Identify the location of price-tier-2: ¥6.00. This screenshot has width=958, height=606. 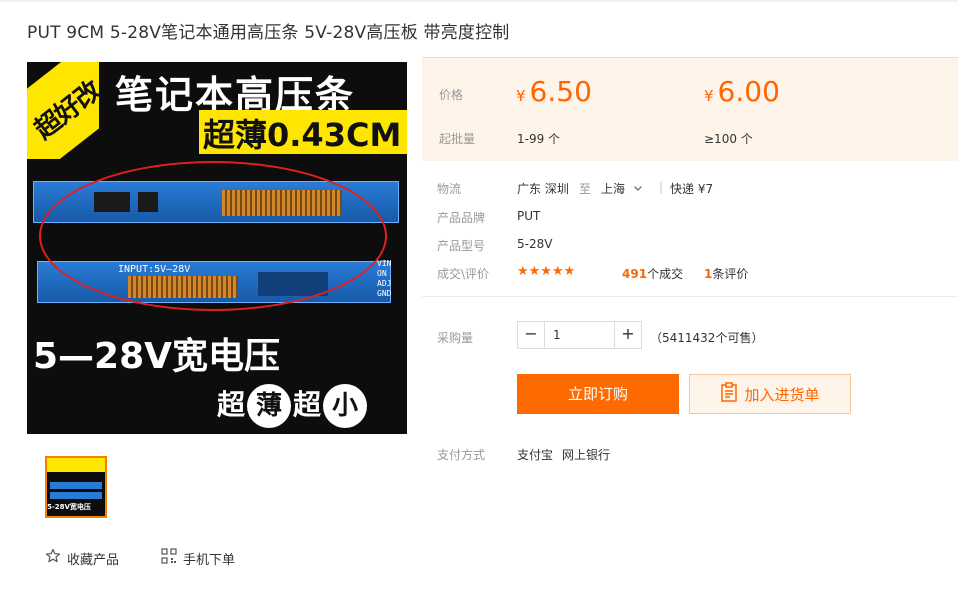
(742, 91).